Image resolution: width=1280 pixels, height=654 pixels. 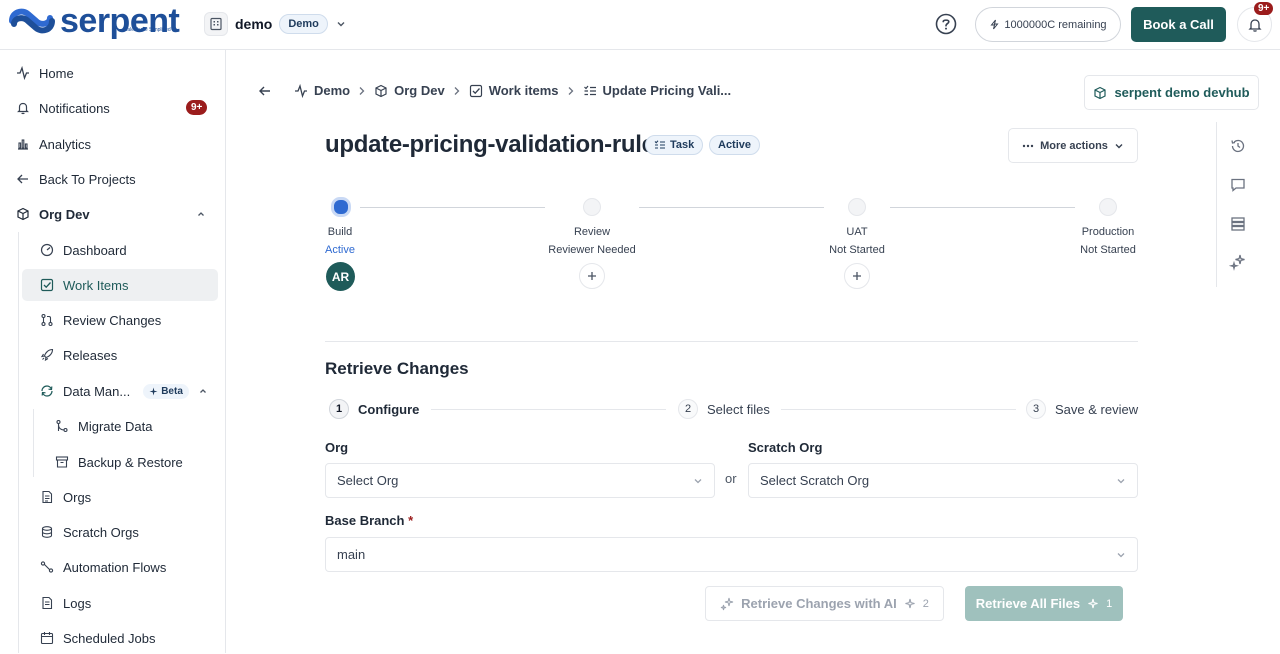 I want to click on scratch-org-select-value: Select Scratch Org, so click(x=815, y=480).